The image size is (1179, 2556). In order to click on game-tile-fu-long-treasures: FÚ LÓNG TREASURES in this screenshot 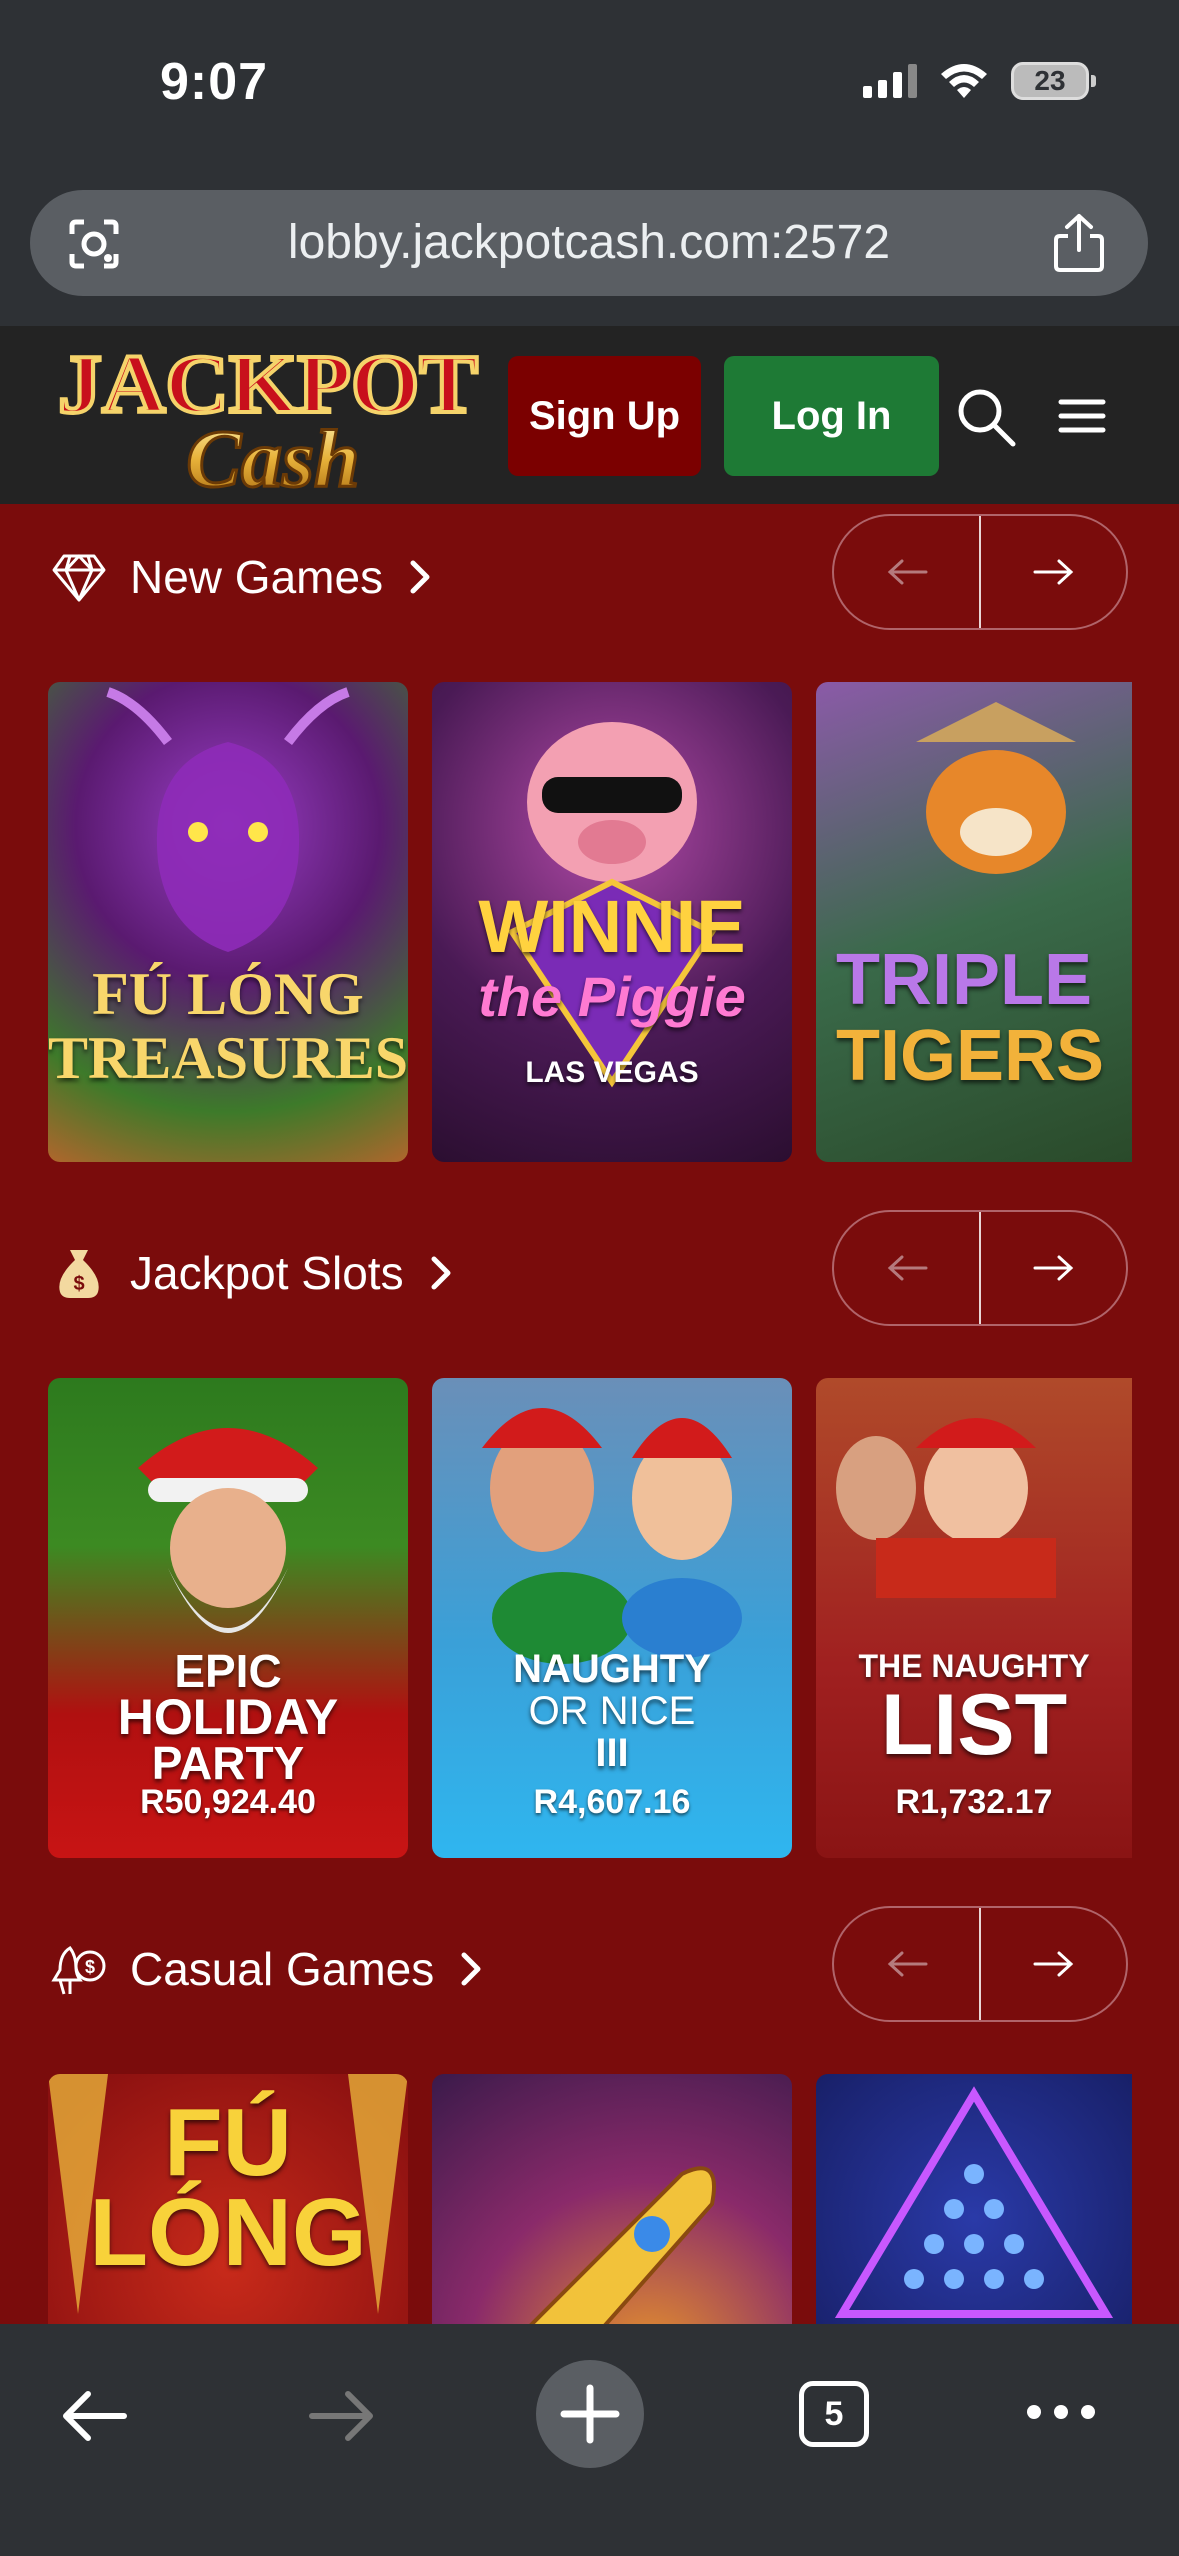, I will do `click(228, 922)`.